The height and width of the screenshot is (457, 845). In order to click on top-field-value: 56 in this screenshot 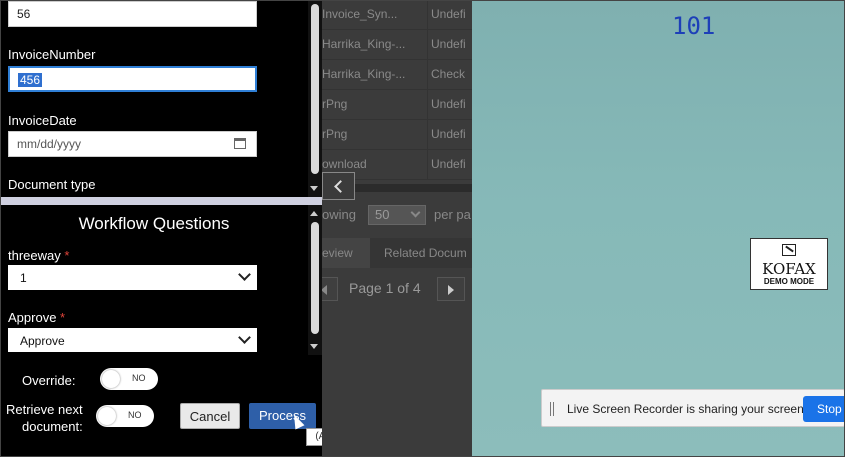, I will do `click(24, 14)`.